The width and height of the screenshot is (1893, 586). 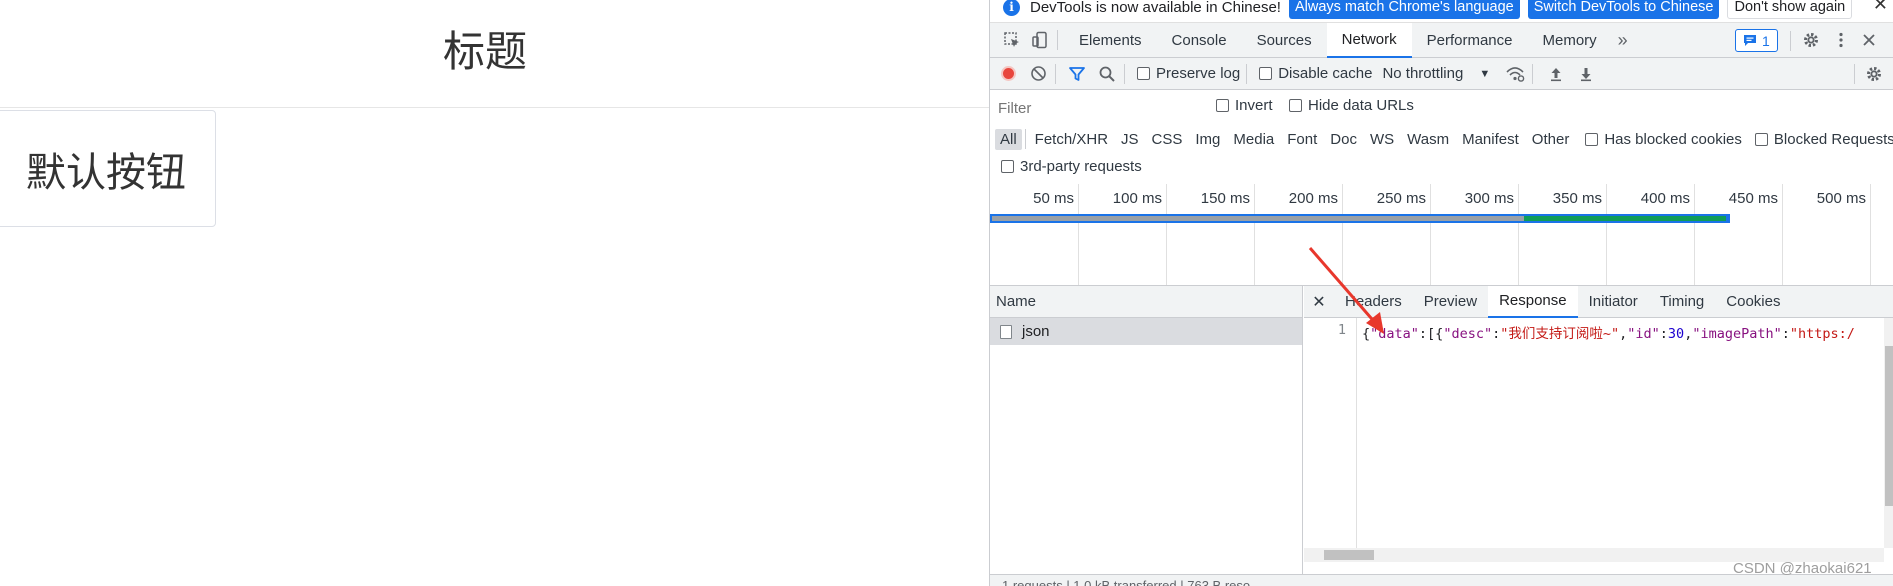 What do you see at coordinates (1401, 198) in the screenshot?
I see `timeline-label: 250 ms` at bounding box center [1401, 198].